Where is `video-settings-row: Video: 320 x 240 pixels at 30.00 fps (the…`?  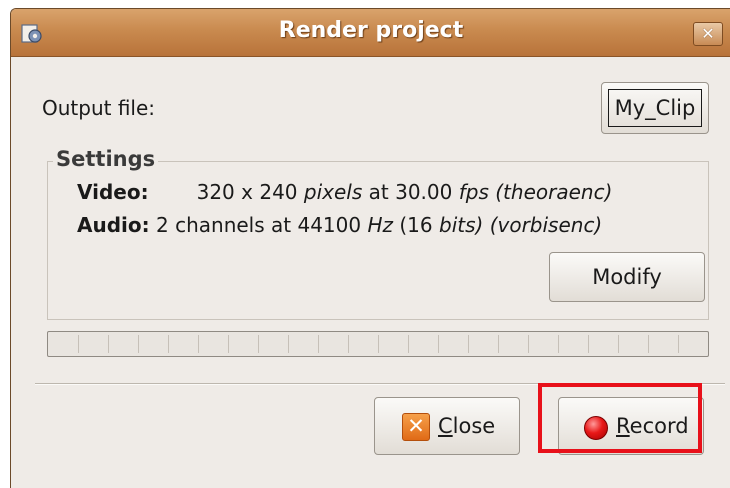 video-settings-row: Video: 320 x 240 pixels at 30.00 fps (the… is located at coordinates (344, 192).